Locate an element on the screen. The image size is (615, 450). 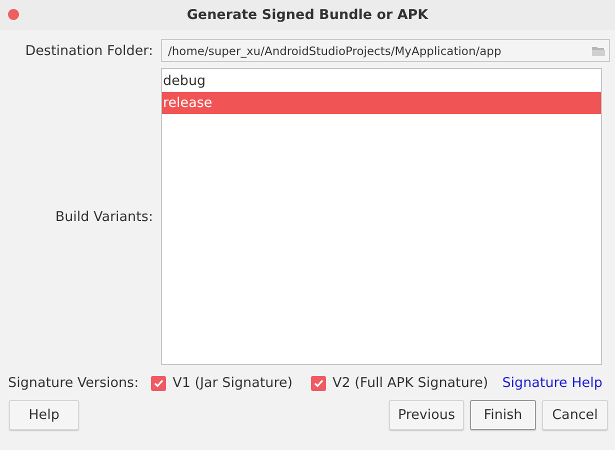
list-item: debug is located at coordinates (381, 81).